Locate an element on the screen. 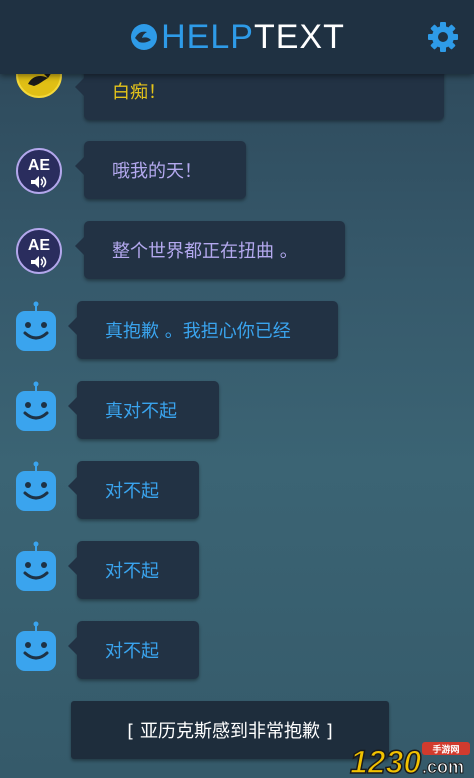  svg-text: 1230 is located at coordinates (385, 761).